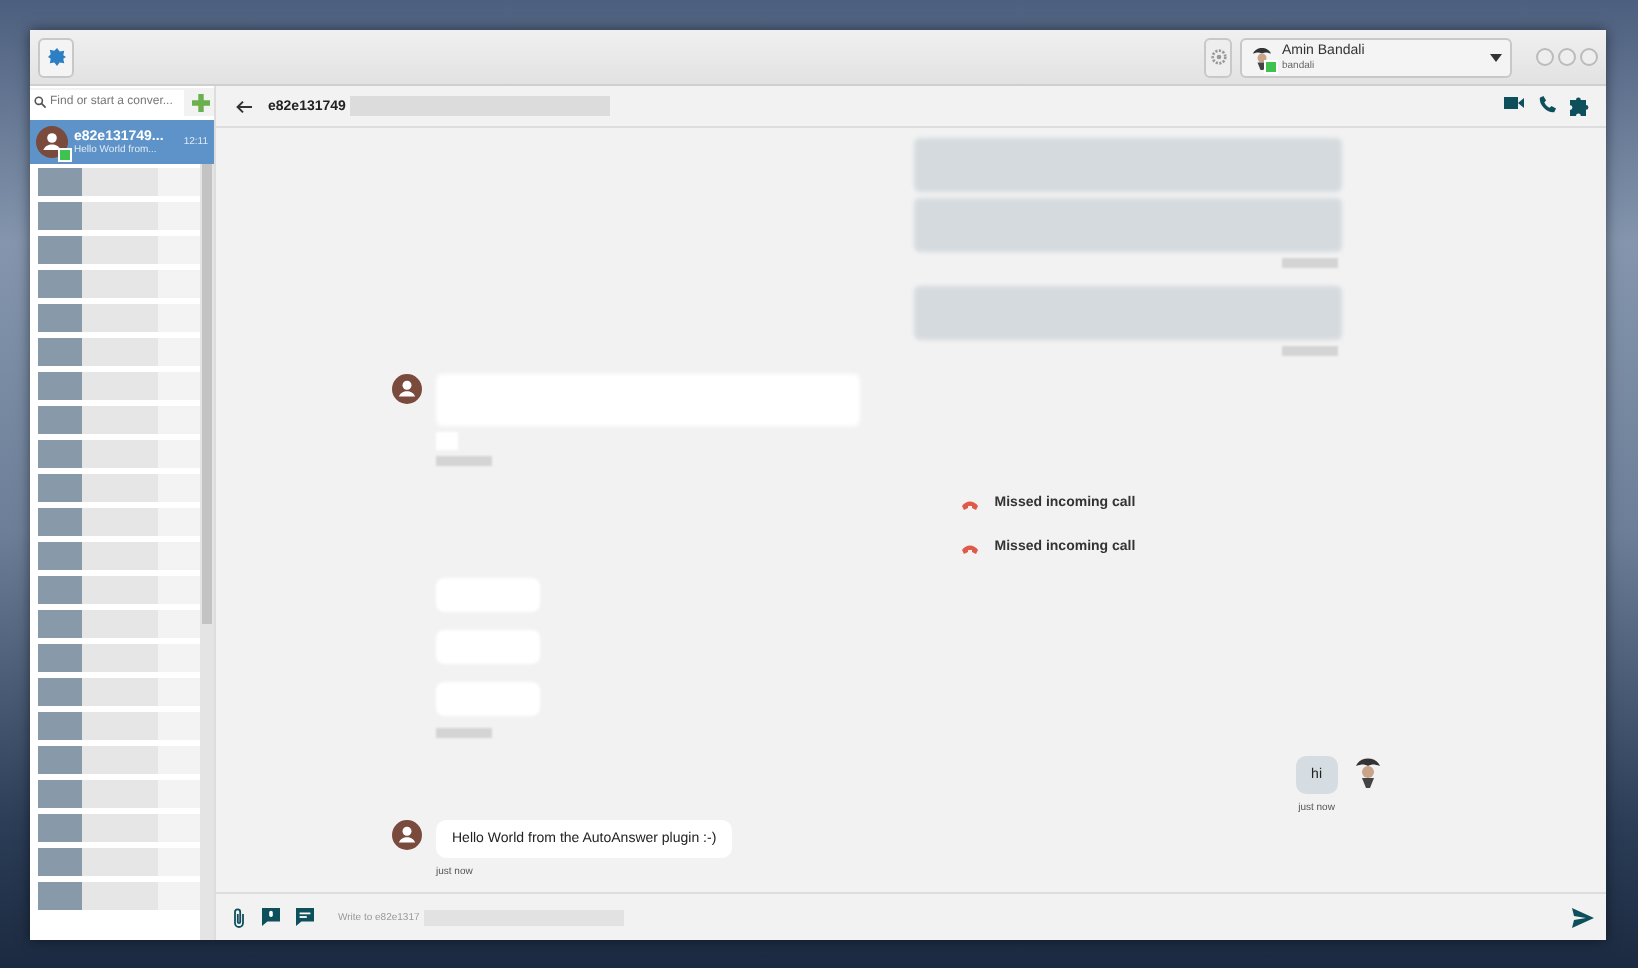 The height and width of the screenshot is (968, 1638). What do you see at coordinates (1218, 57) in the screenshot?
I see `settings-icon` at bounding box center [1218, 57].